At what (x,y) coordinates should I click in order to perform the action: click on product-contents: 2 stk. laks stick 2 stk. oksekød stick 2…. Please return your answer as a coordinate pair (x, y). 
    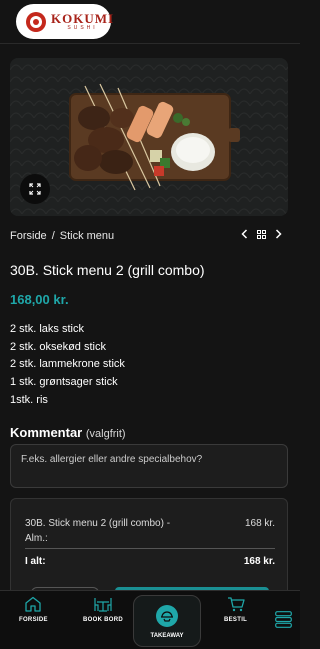
    Looking at the image, I should click on (67, 365).